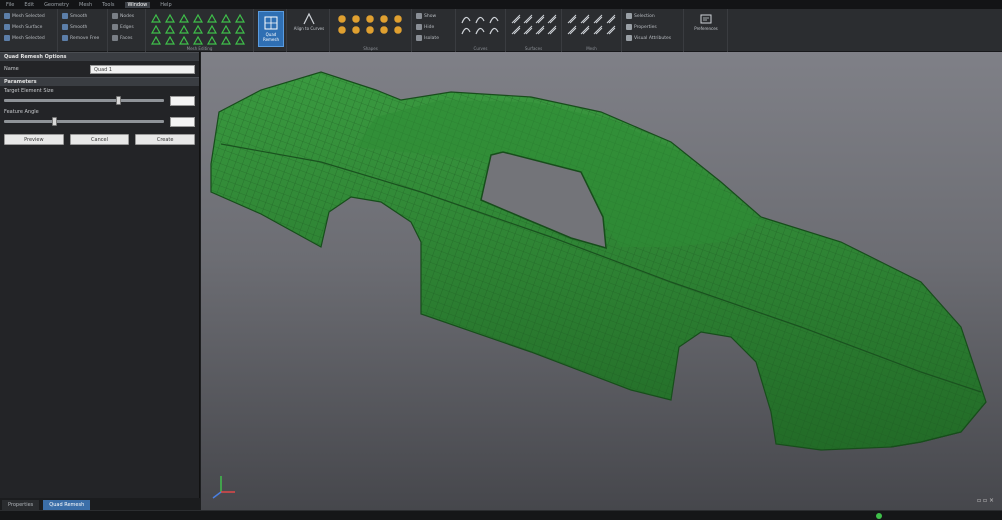  I want to click on menu-geometry: Geometry, so click(56, 5).